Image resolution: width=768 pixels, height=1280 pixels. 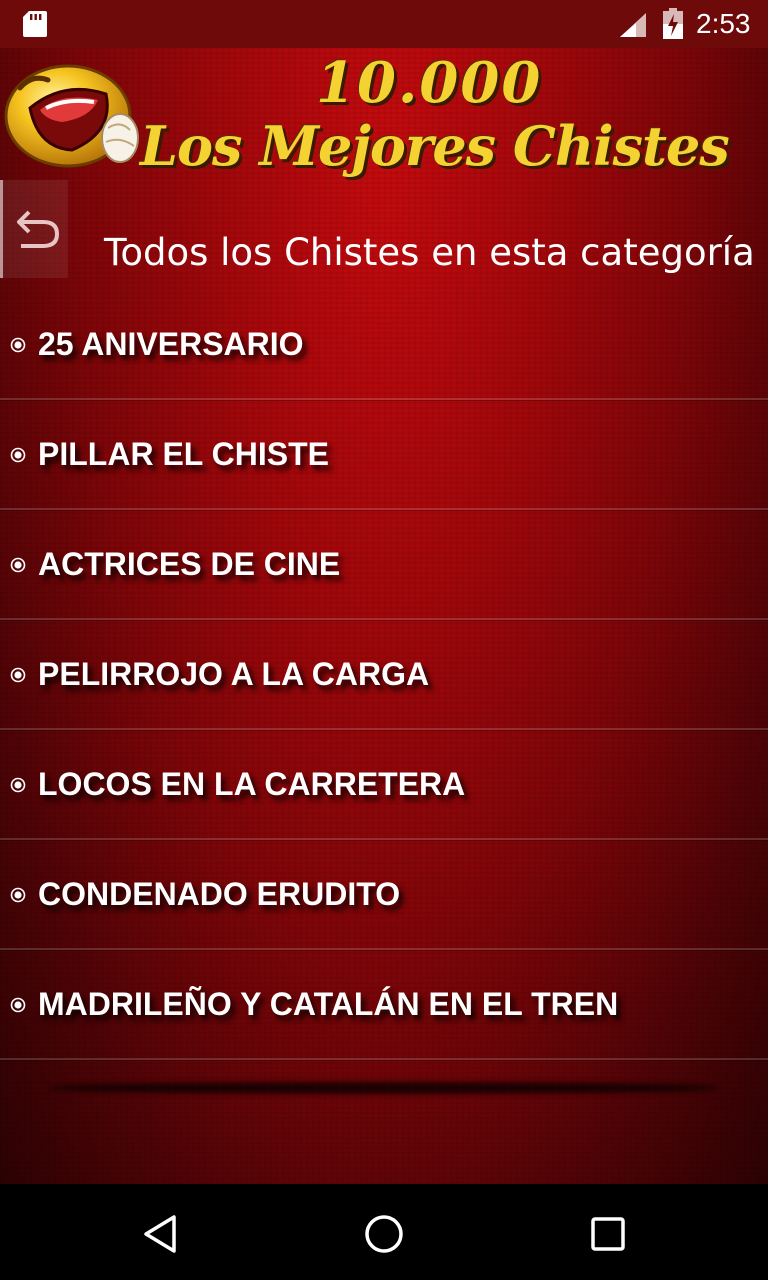 What do you see at coordinates (252, 784) in the screenshot?
I see `list-item-label: LOCOS EN LA CARRETERA` at bounding box center [252, 784].